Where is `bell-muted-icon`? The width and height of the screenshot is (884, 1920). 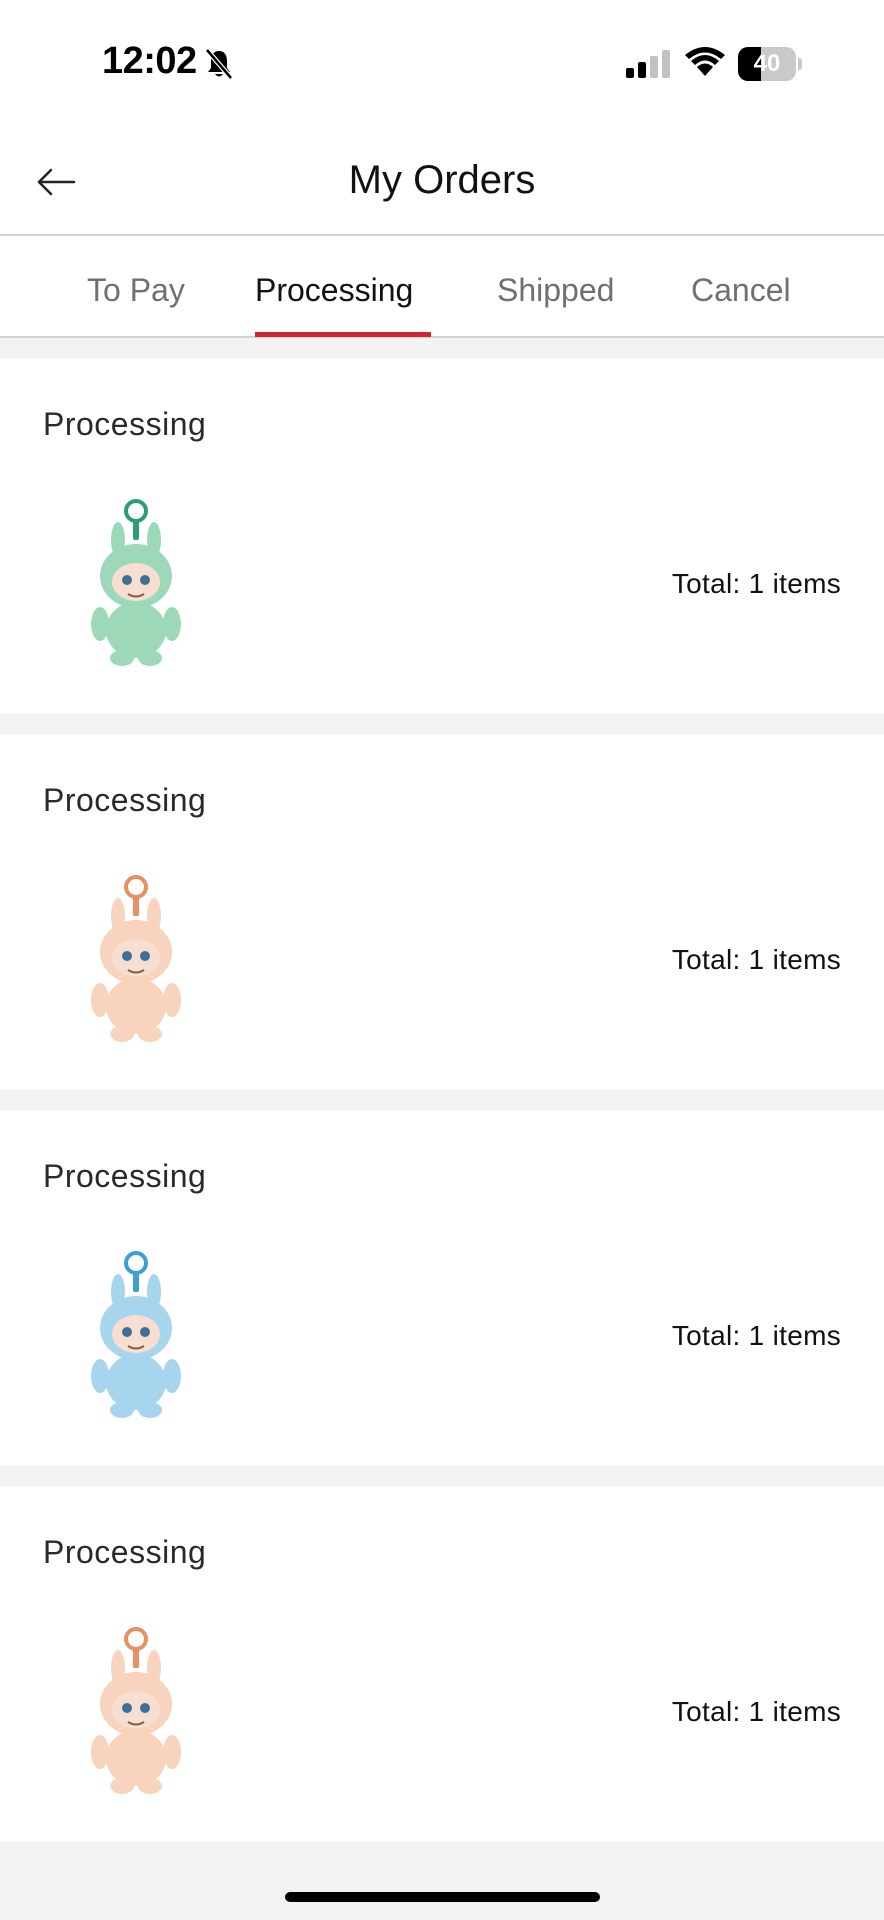
bell-muted-icon is located at coordinates (219, 64).